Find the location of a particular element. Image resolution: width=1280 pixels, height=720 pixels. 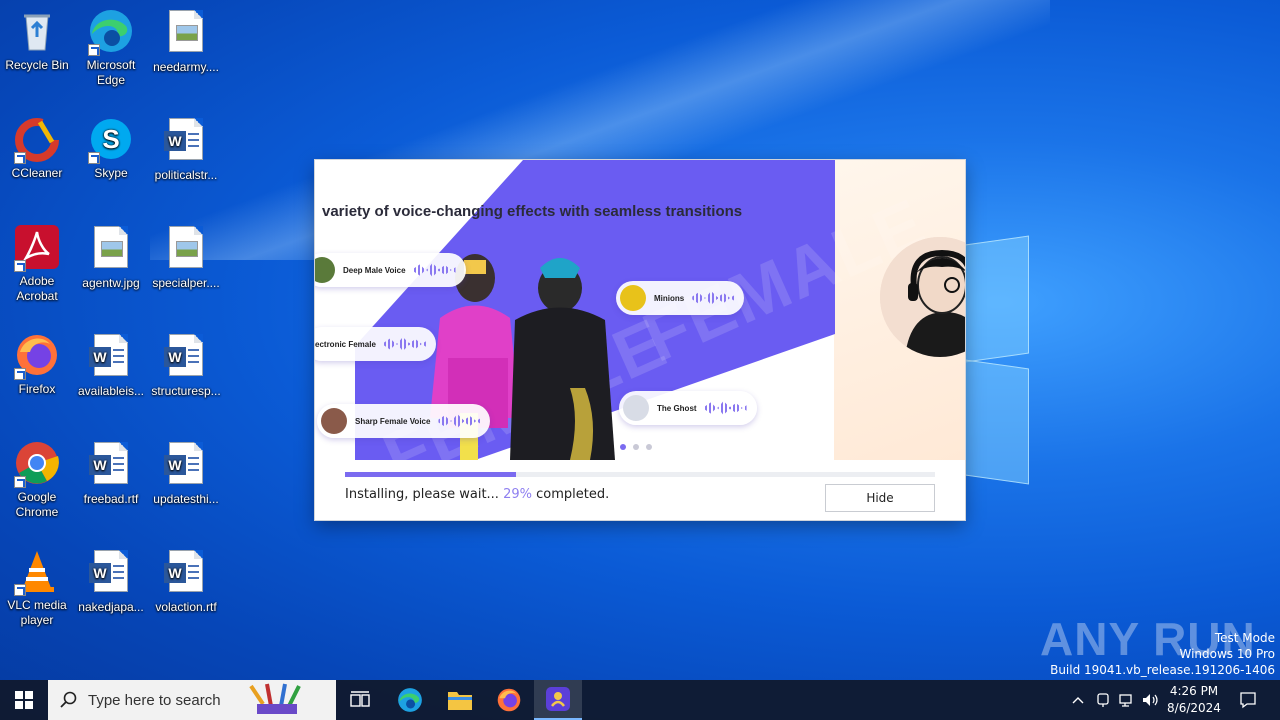

watermark-line: Windows 10 Pro is located at coordinates (1227, 654).